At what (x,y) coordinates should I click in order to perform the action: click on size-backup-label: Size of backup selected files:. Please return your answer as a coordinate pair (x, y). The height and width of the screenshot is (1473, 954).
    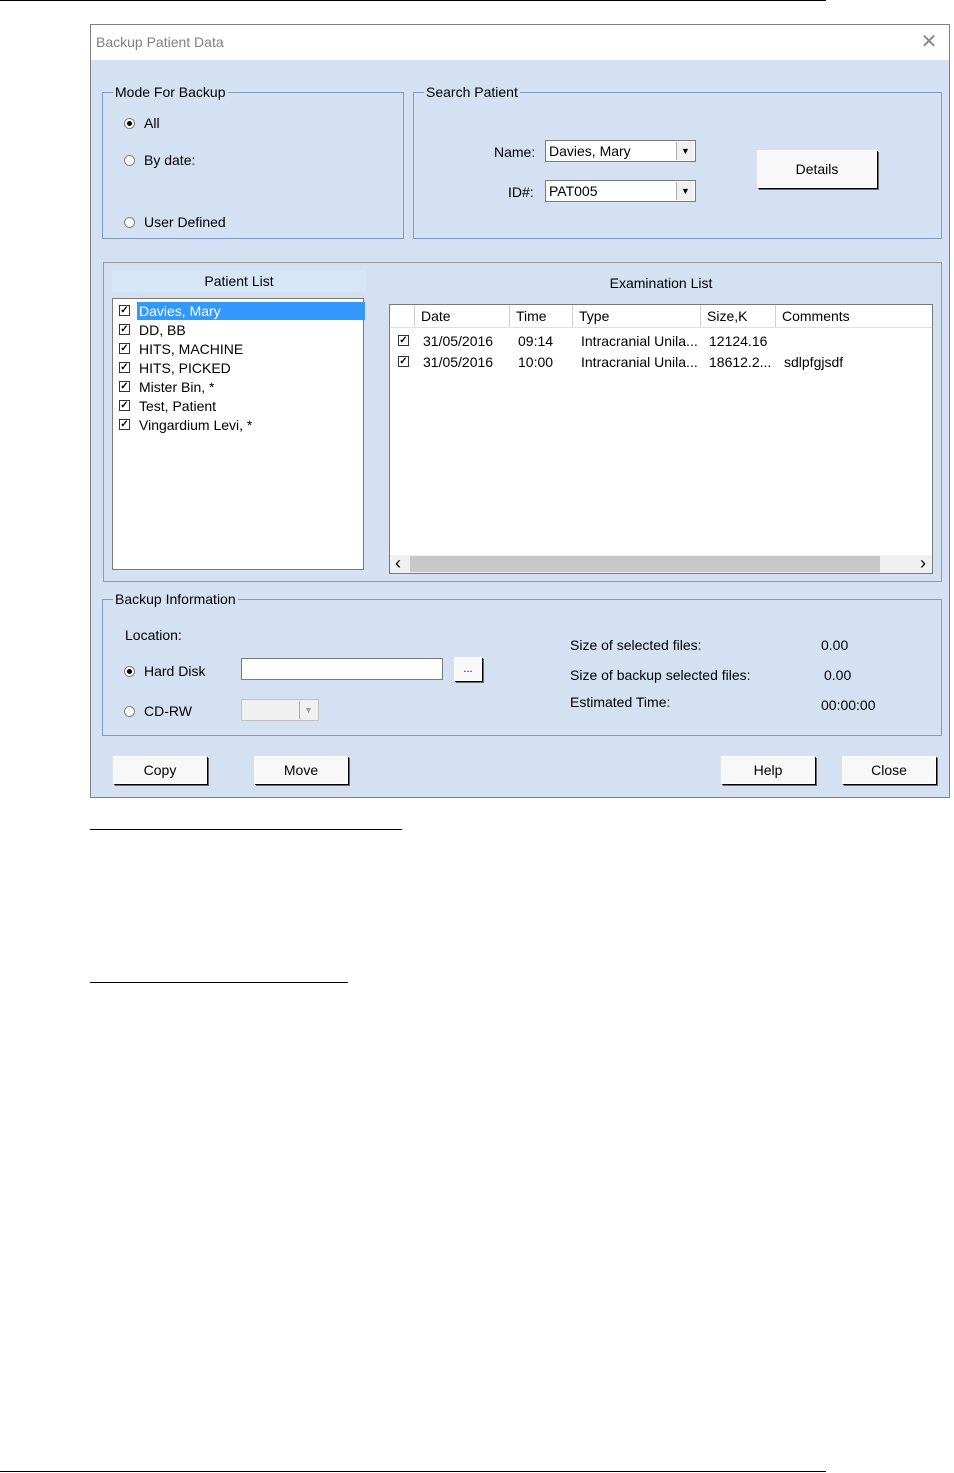
    Looking at the image, I should click on (660, 675).